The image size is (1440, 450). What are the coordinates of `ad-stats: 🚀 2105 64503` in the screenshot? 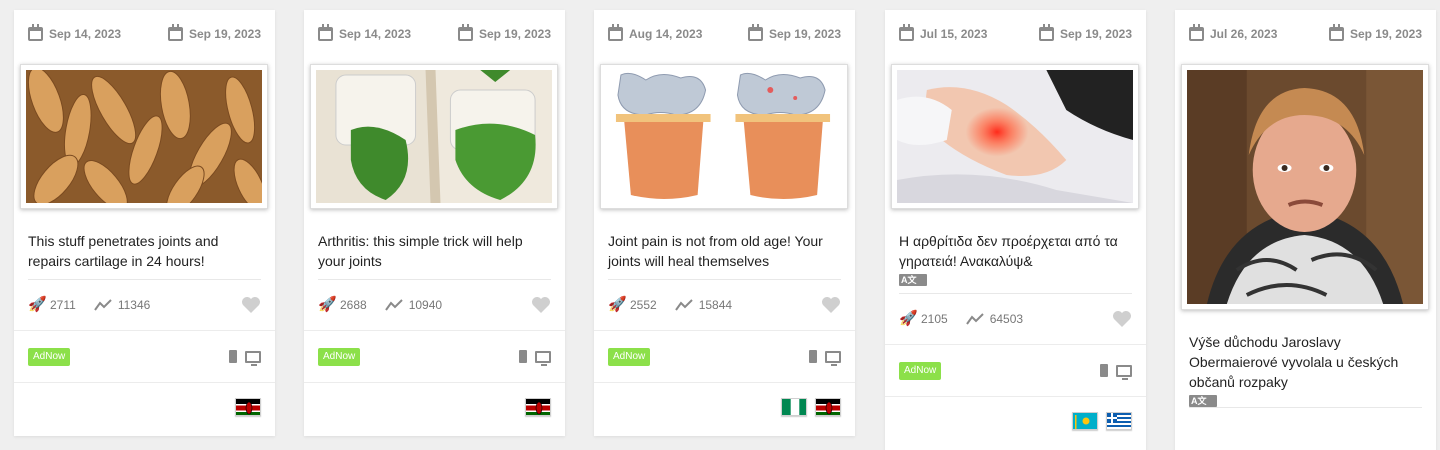 It's located at (1015, 319).